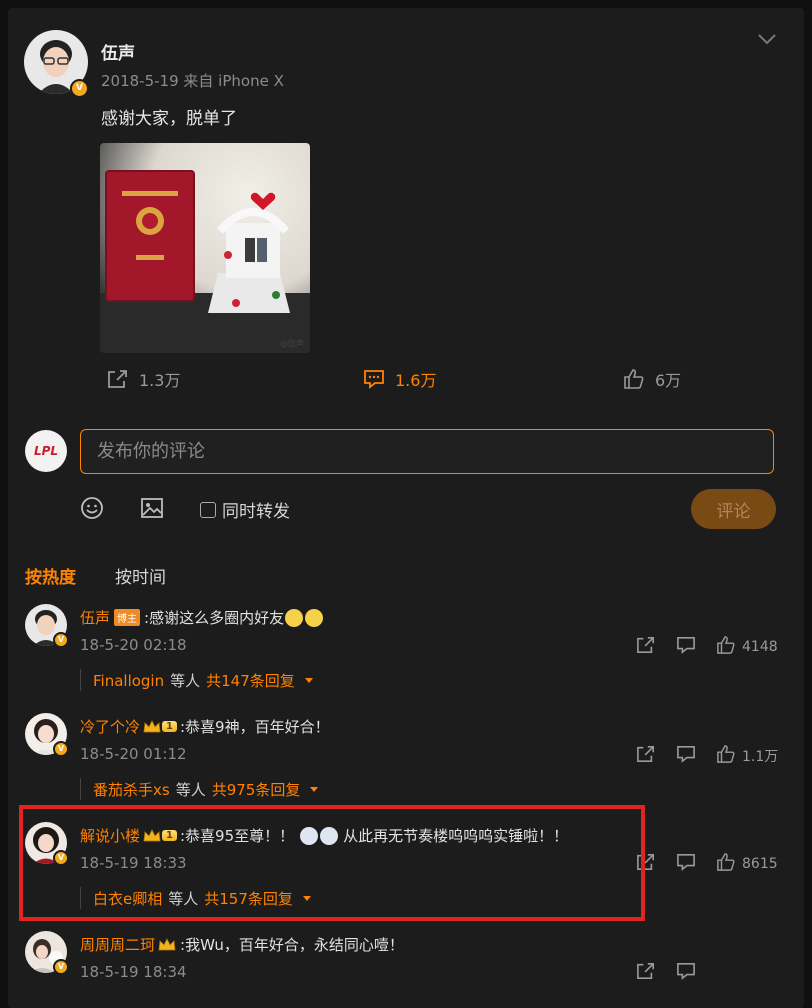  Describe the element at coordinates (50, 575) in the screenshot. I see `tab-hot: 按热度` at that location.